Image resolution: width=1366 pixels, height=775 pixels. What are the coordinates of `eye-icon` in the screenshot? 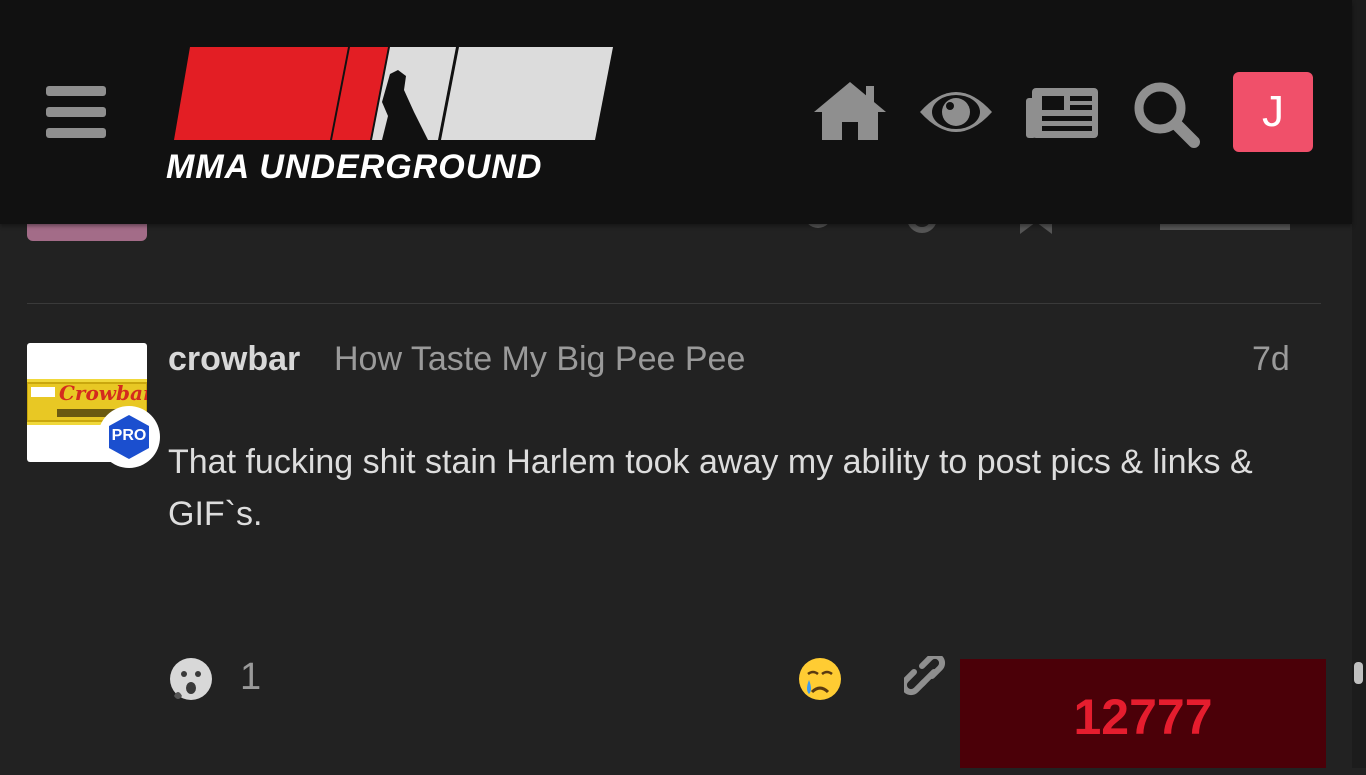 It's located at (958, 113).